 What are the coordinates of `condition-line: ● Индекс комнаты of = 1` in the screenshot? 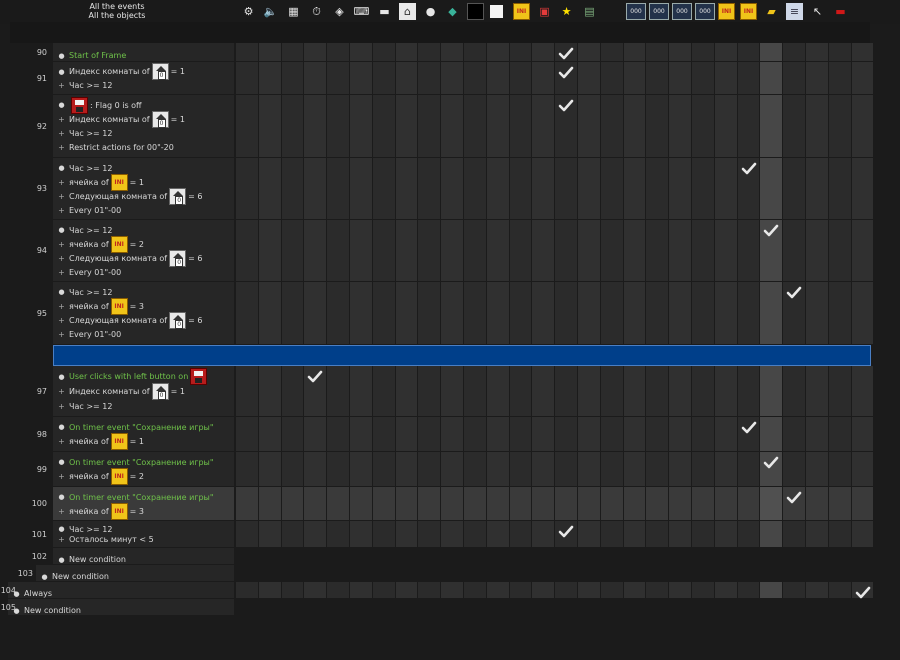 It's located at (121, 72).